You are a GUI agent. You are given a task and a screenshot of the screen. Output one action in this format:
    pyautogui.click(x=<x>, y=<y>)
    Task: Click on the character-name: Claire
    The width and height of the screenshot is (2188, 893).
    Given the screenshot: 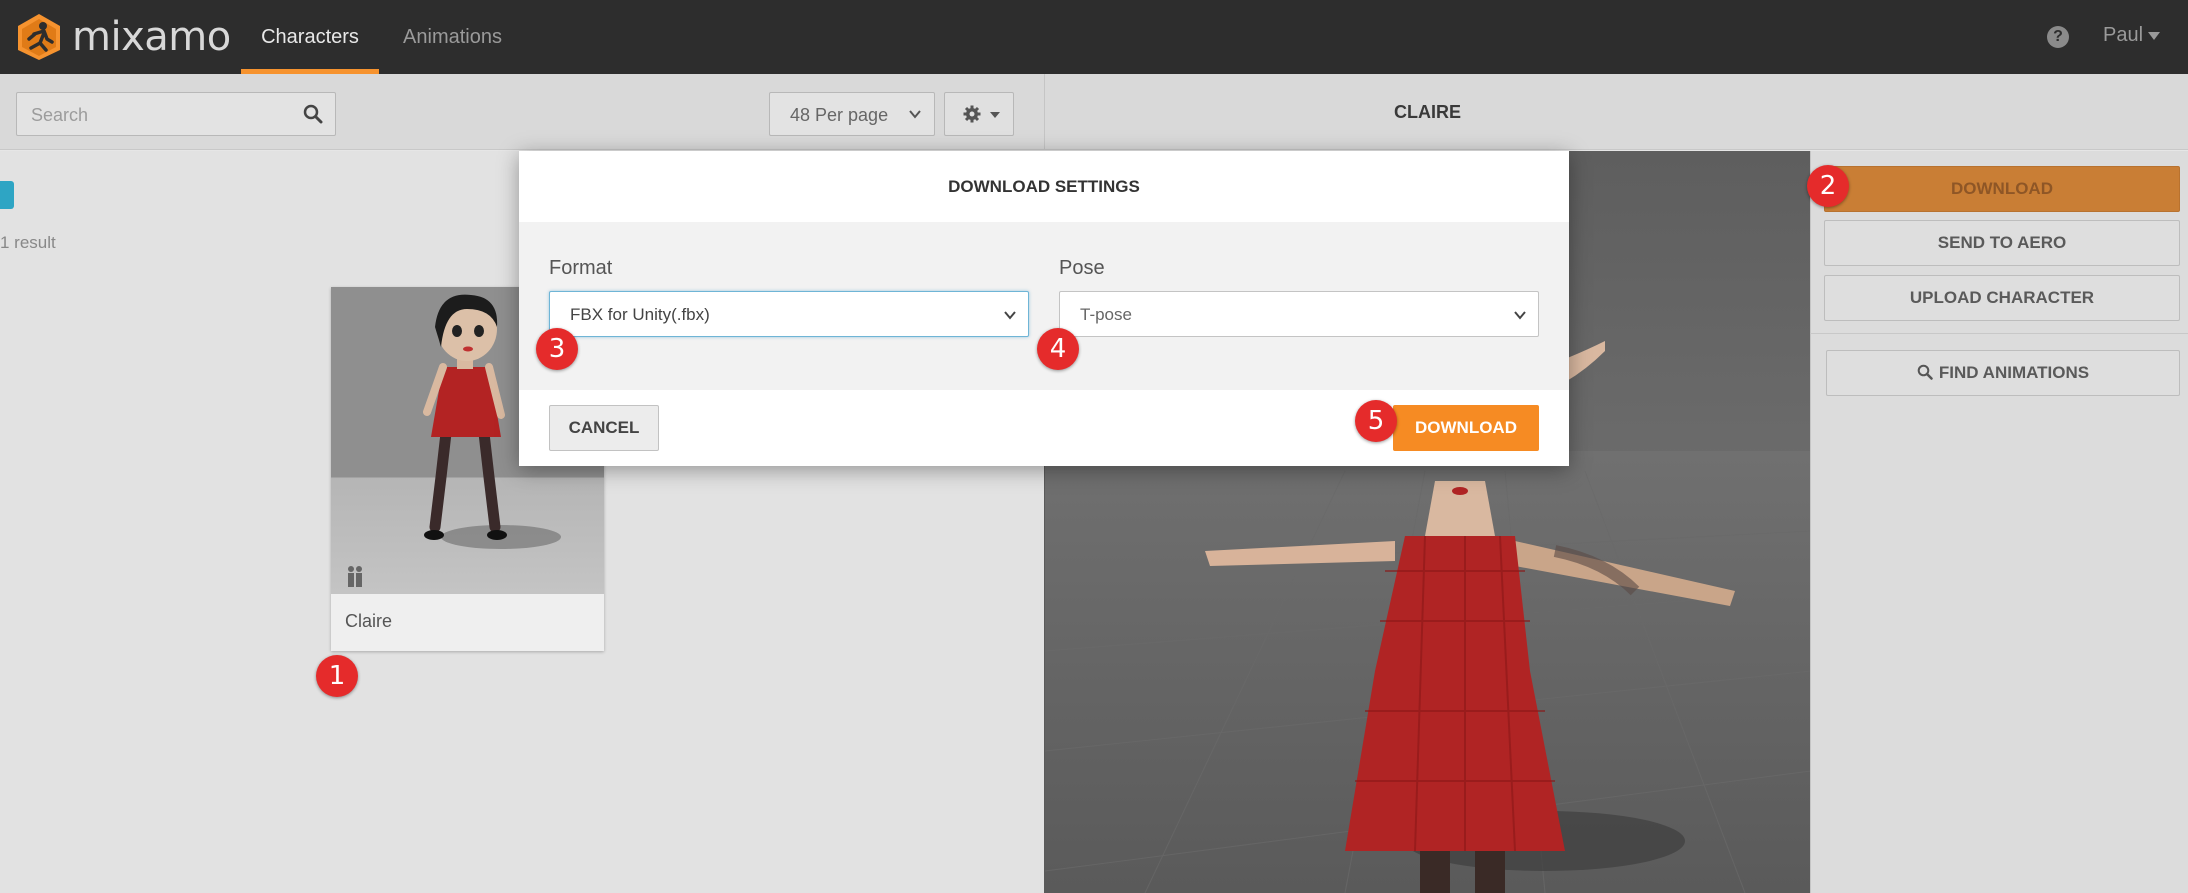 What is the action you would take?
    pyautogui.click(x=369, y=621)
    